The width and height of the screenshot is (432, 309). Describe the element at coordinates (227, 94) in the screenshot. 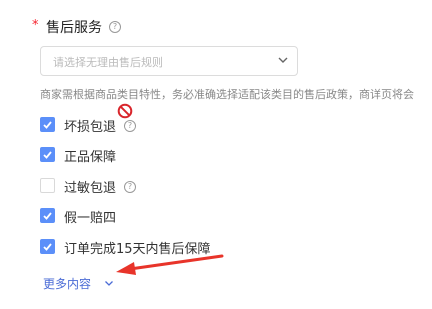

I see `policy-description: 商家需根据商品类目特性，务必准确选择适配该类目的售后政策，商详页将会` at that location.